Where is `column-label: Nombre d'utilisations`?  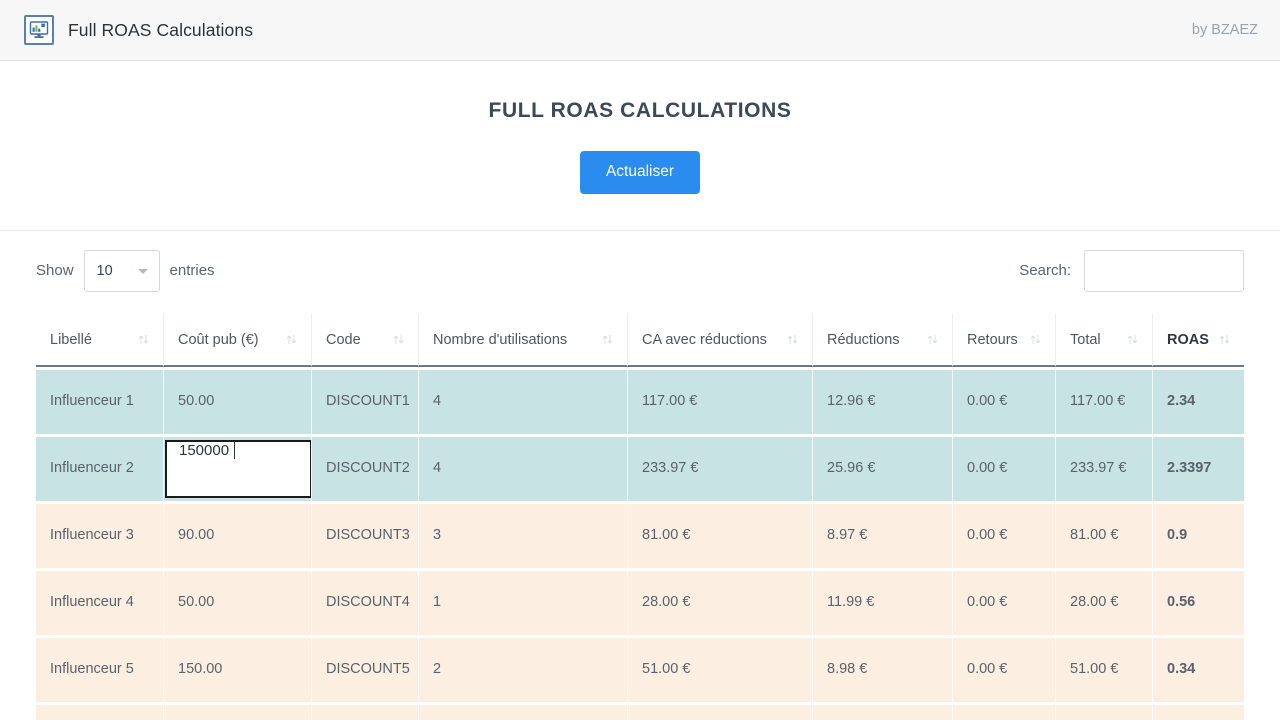 column-label: Nombre d'utilisations is located at coordinates (500, 339).